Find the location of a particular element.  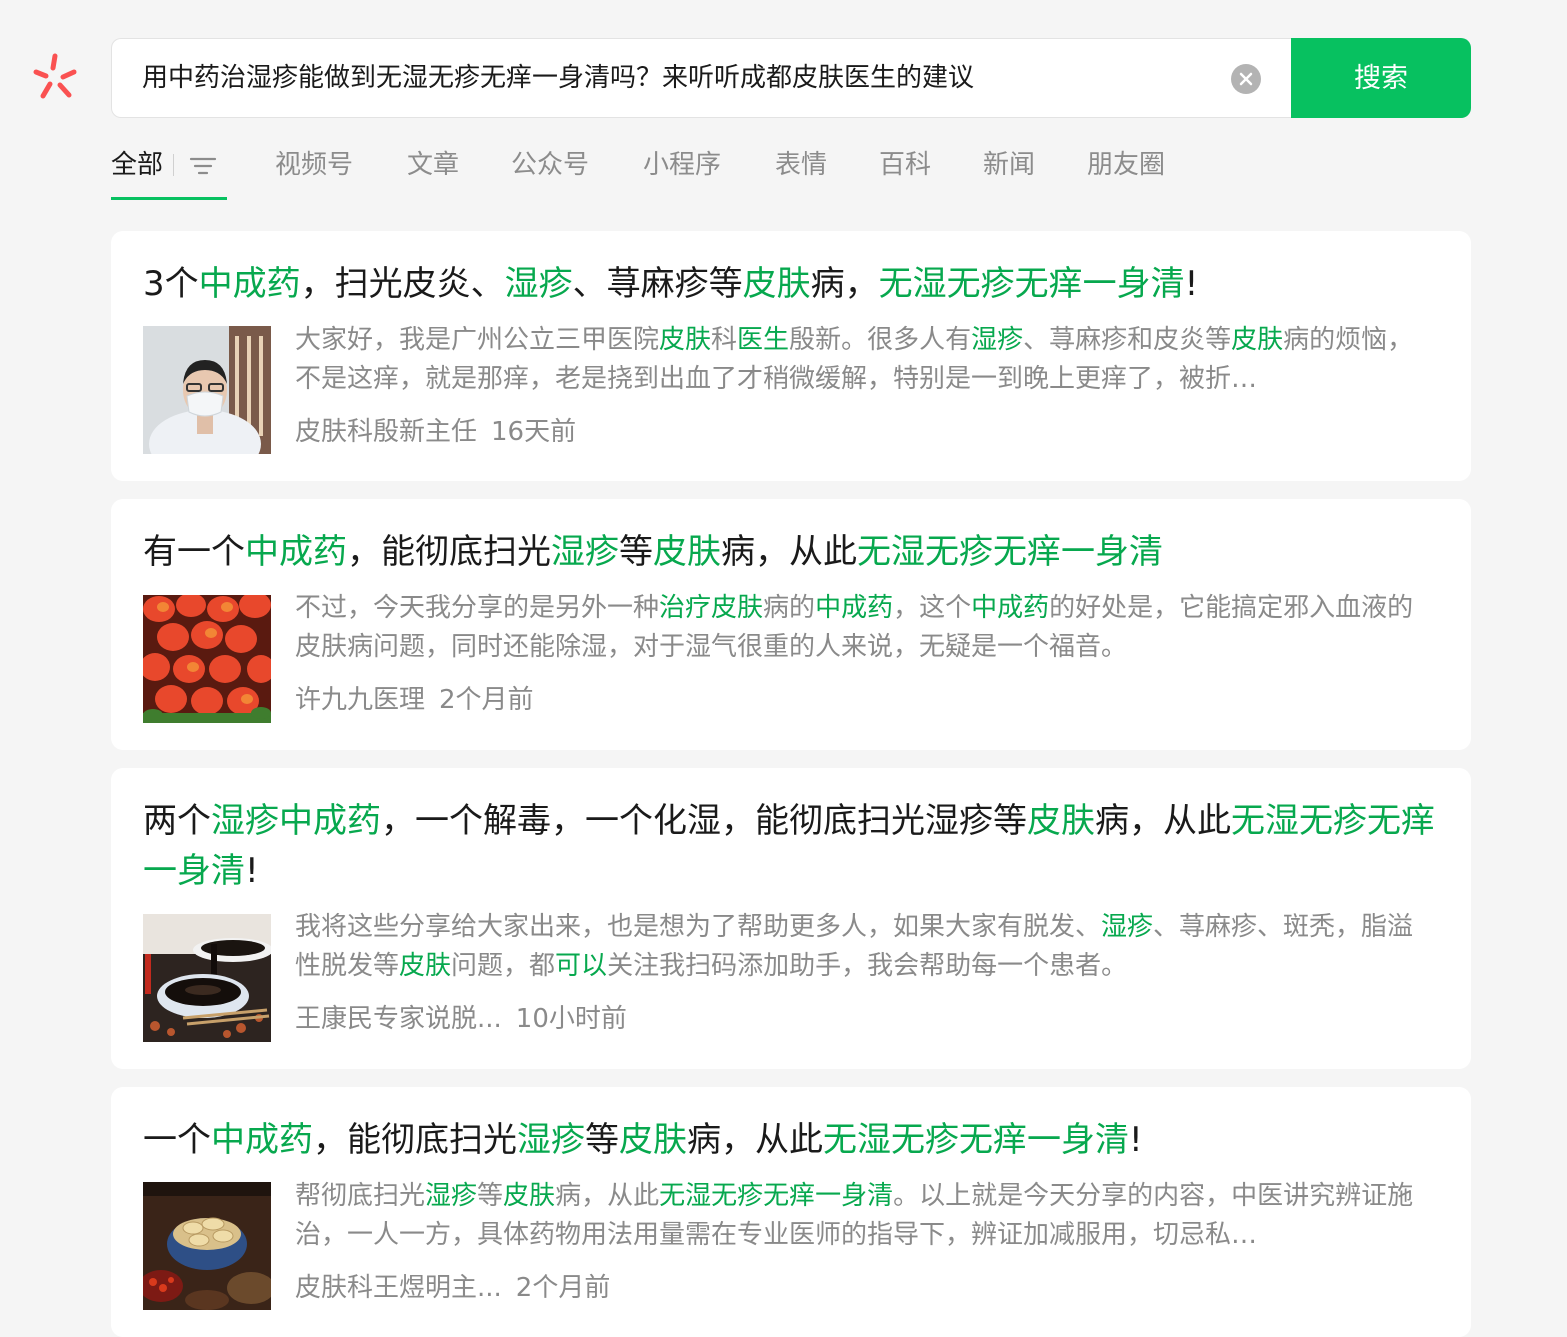

result-meta: 许九九医理 2个月前 is located at coordinates (414, 697).